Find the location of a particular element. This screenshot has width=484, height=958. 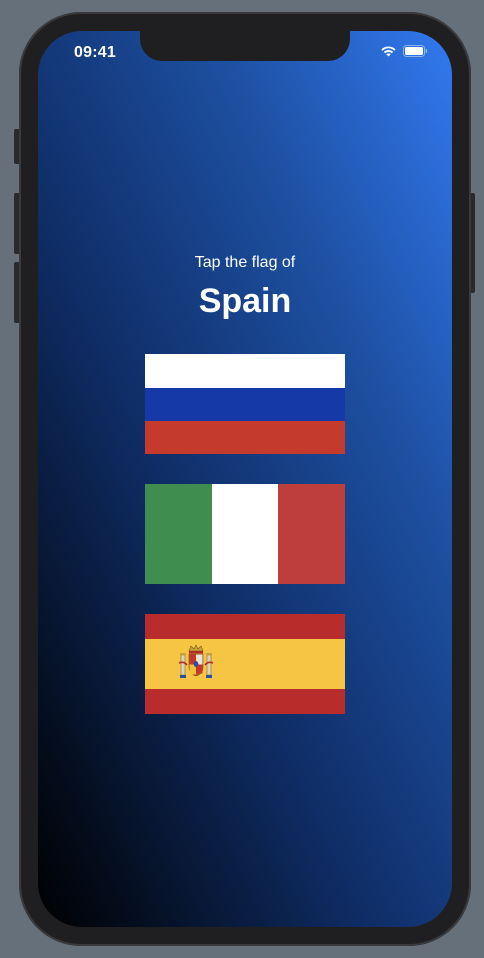

notch is located at coordinates (245, 46).